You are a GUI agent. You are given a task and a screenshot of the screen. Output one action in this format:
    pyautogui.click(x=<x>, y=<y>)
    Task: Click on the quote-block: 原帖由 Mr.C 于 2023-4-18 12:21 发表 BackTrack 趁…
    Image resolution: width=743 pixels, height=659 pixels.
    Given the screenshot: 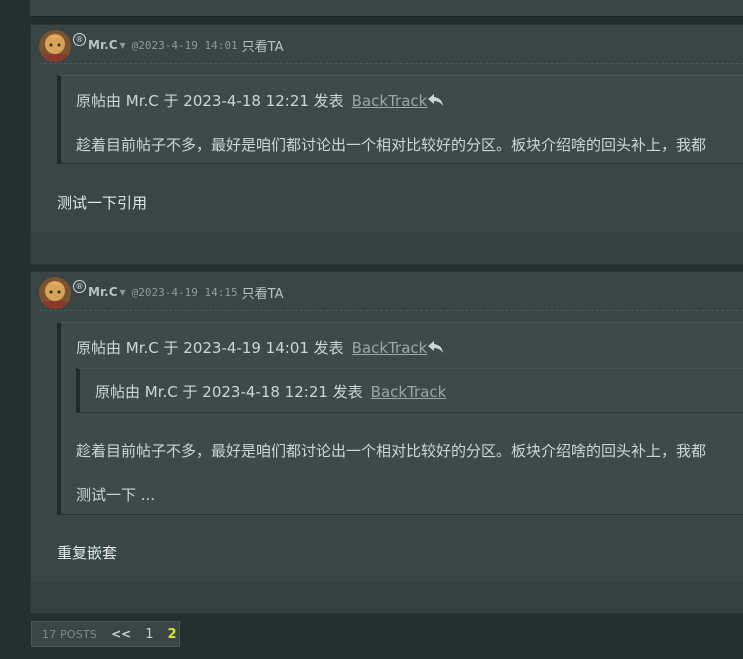 What is the action you would take?
    pyautogui.click(x=400, y=119)
    